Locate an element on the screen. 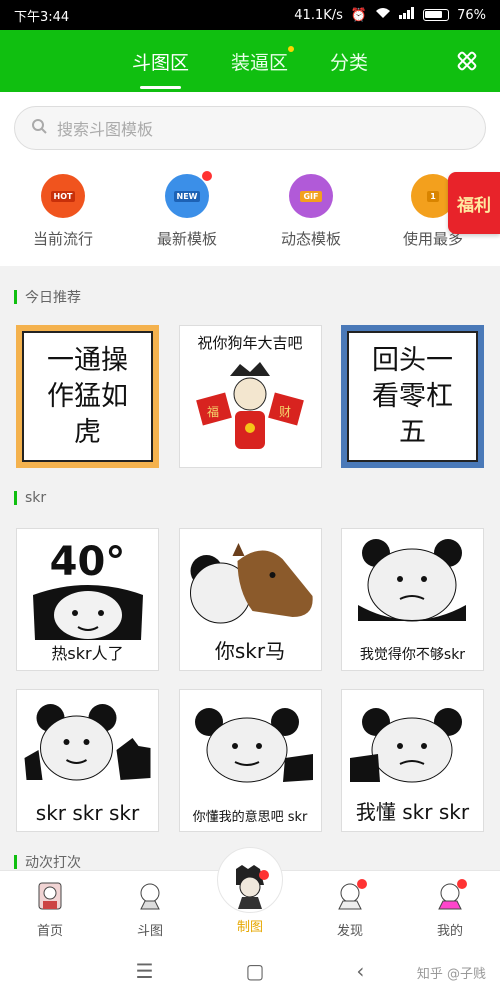  battery-level: 76% is located at coordinates (471, 15).